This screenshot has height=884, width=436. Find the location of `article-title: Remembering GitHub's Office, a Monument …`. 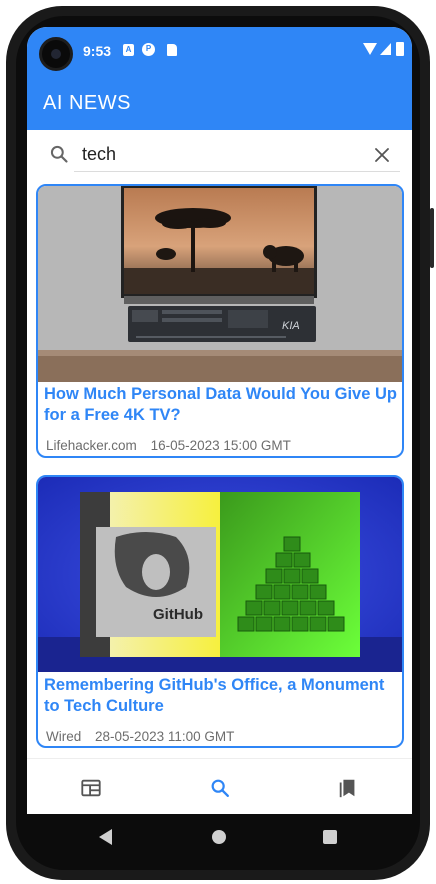

article-title: Remembering GitHub's Office, a Monument … is located at coordinates (223, 696).